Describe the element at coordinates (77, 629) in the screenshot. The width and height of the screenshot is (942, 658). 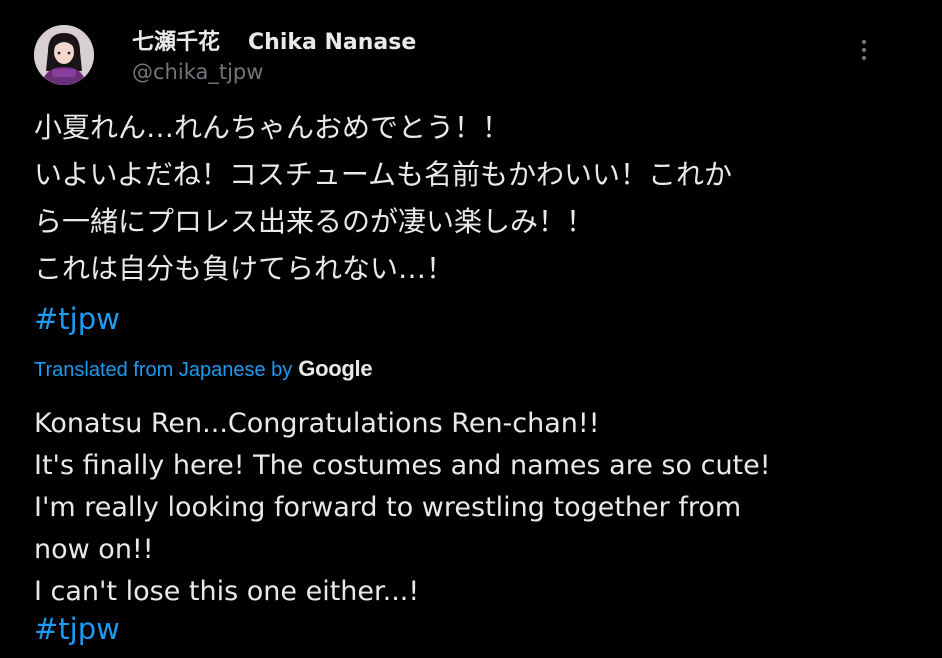
I see `translated-hashtag-link: #tjpw` at that location.